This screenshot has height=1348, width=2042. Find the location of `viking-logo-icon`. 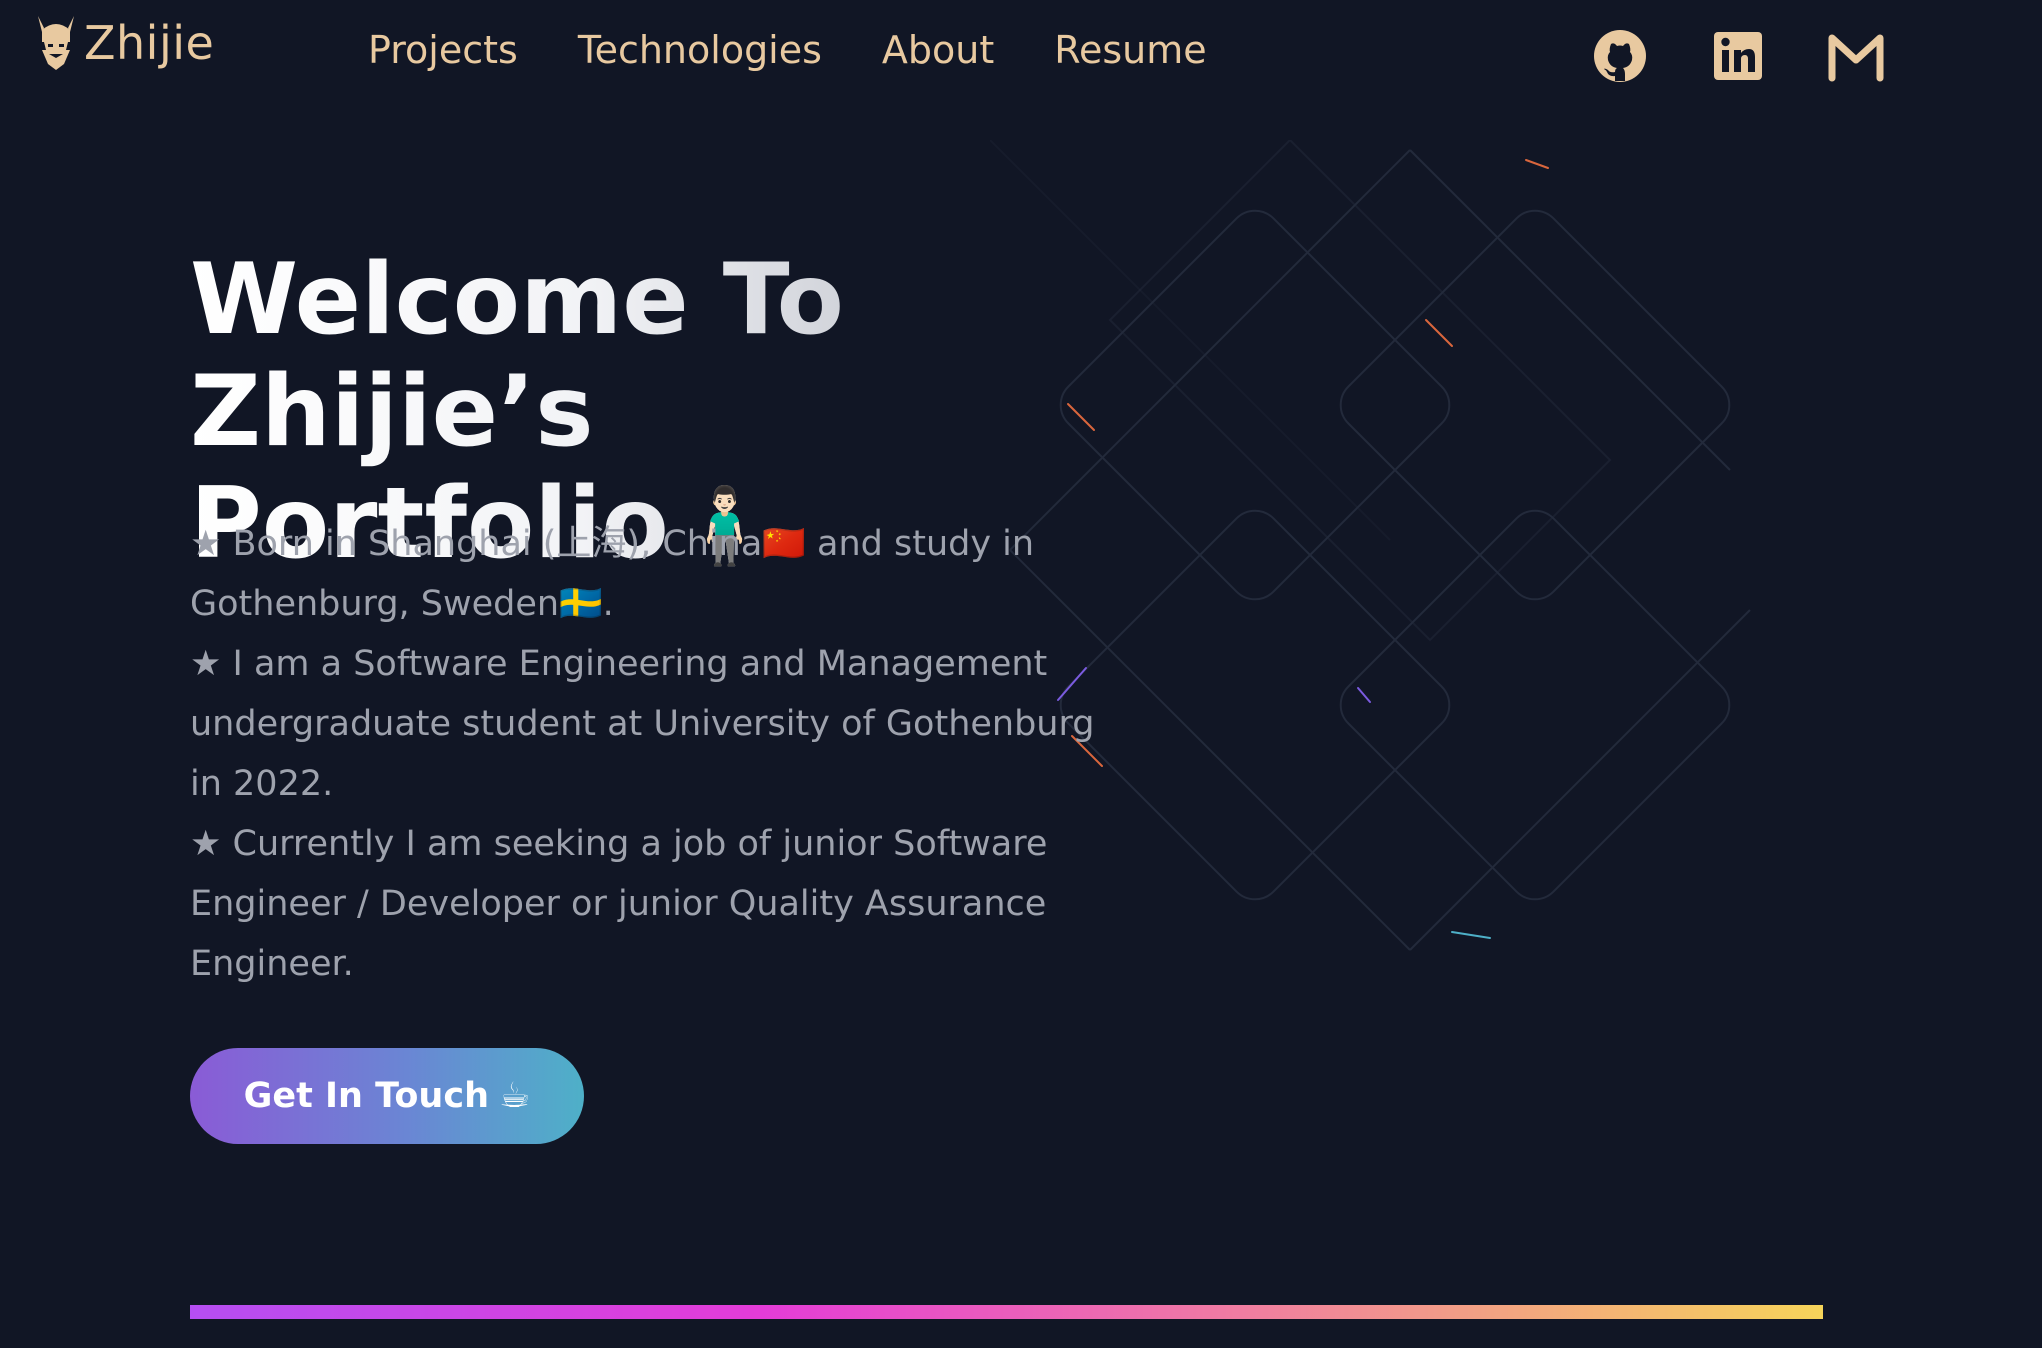

viking-logo-icon is located at coordinates (56, 43).